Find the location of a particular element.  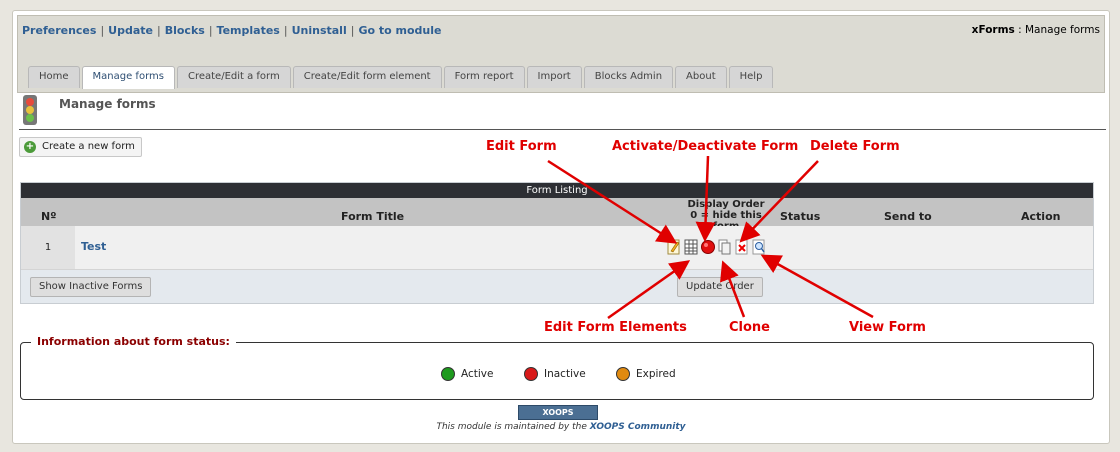

tab-manage-forms: Manage forms is located at coordinates (128, 77).